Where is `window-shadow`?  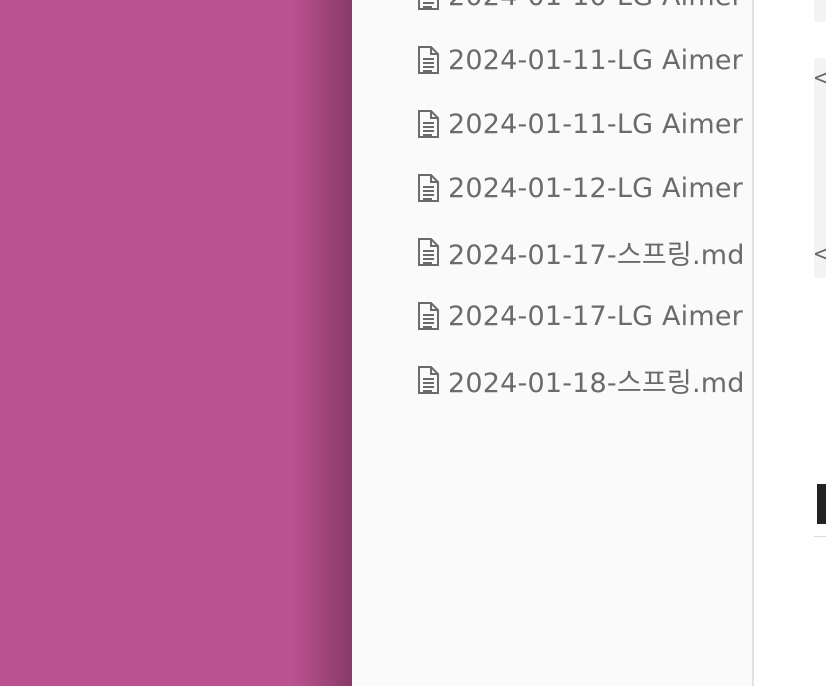
window-shadow is located at coordinates (322, 343).